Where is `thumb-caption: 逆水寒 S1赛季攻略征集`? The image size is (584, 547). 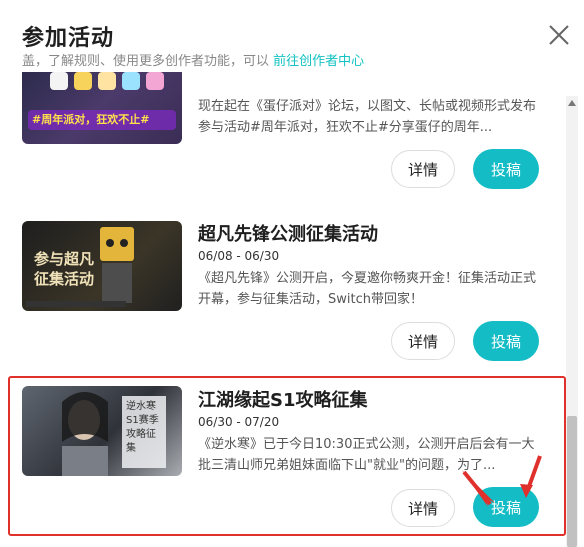
thumb-caption: 逆水寒 S1赛季攻略征集 is located at coordinates (142, 427).